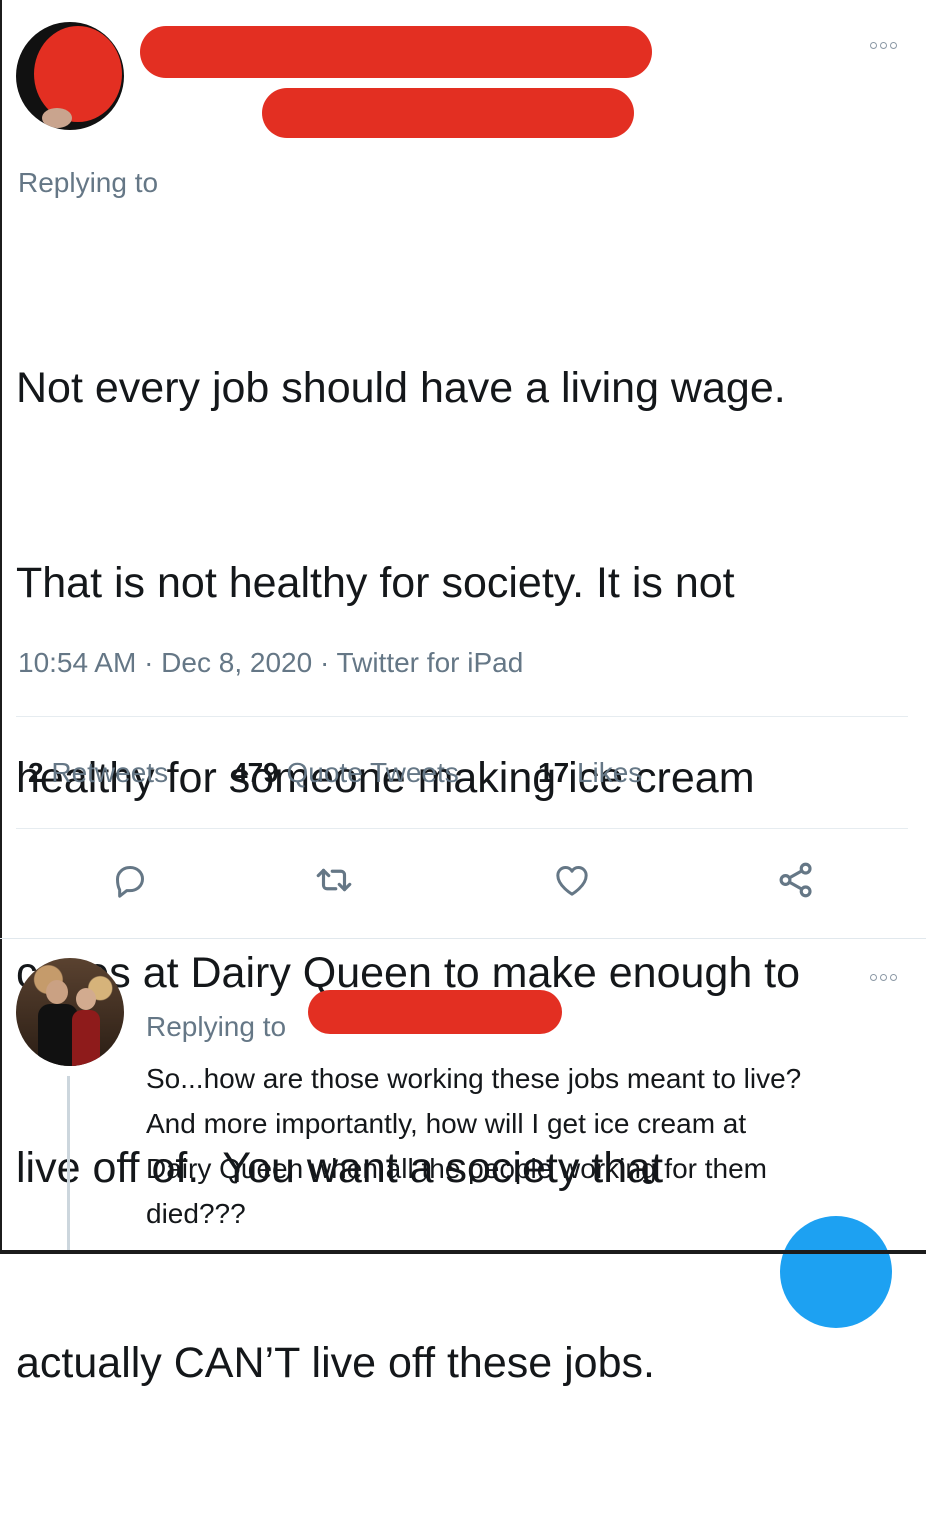 This screenshot has height=1526, width=926. I want to click on retweet-icon, so click(334, 880).